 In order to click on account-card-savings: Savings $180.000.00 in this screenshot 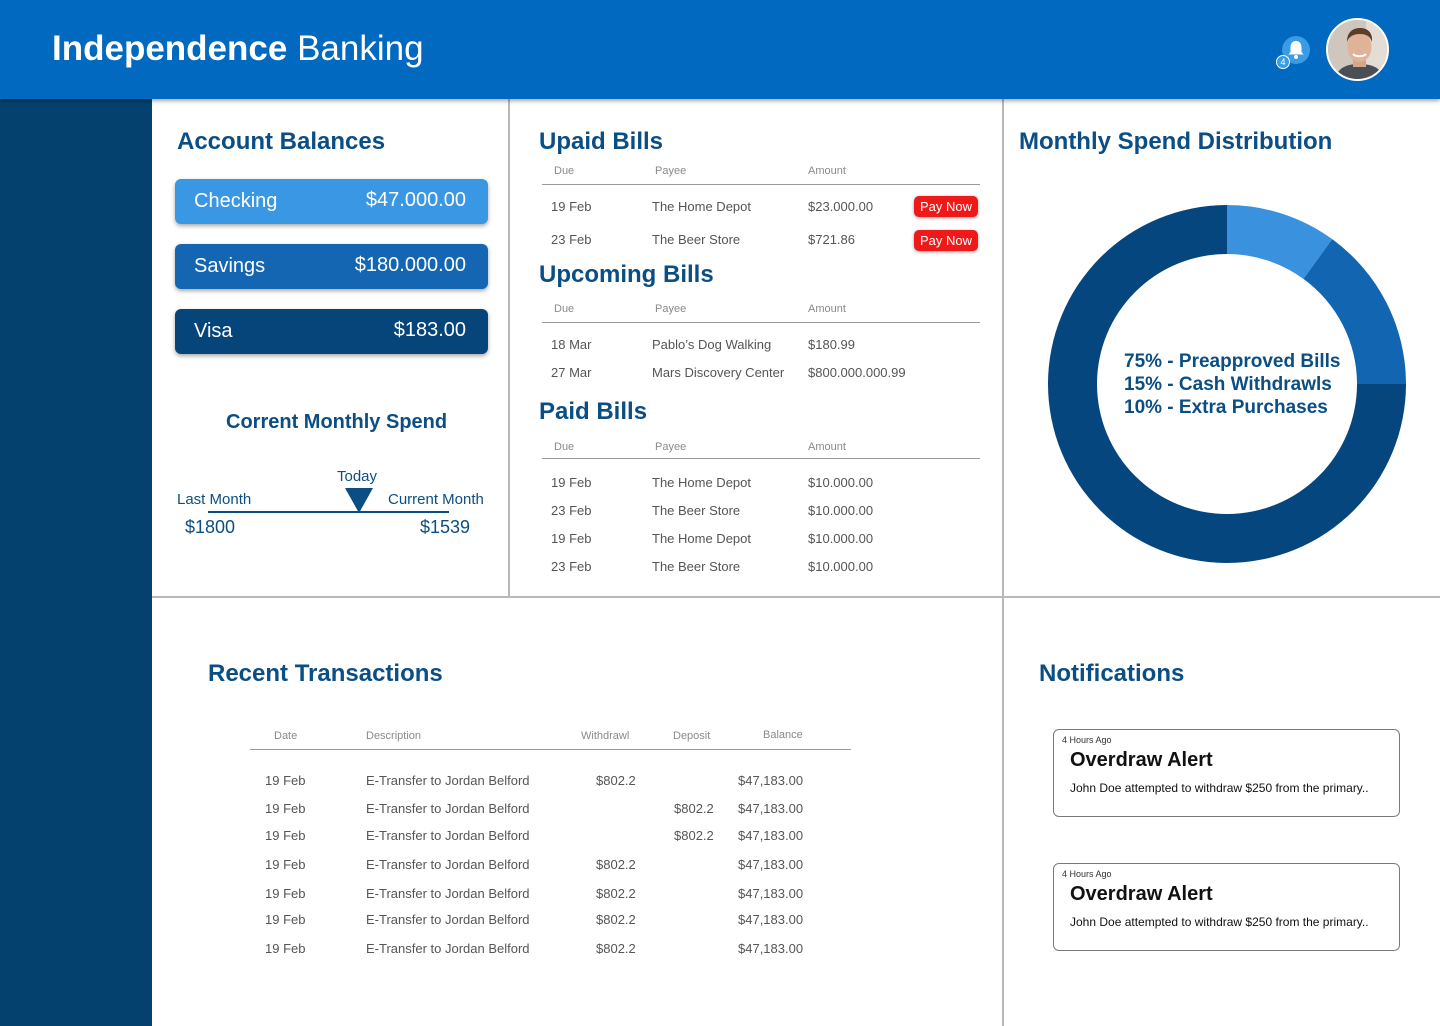, I will do `click(331, 266)`.